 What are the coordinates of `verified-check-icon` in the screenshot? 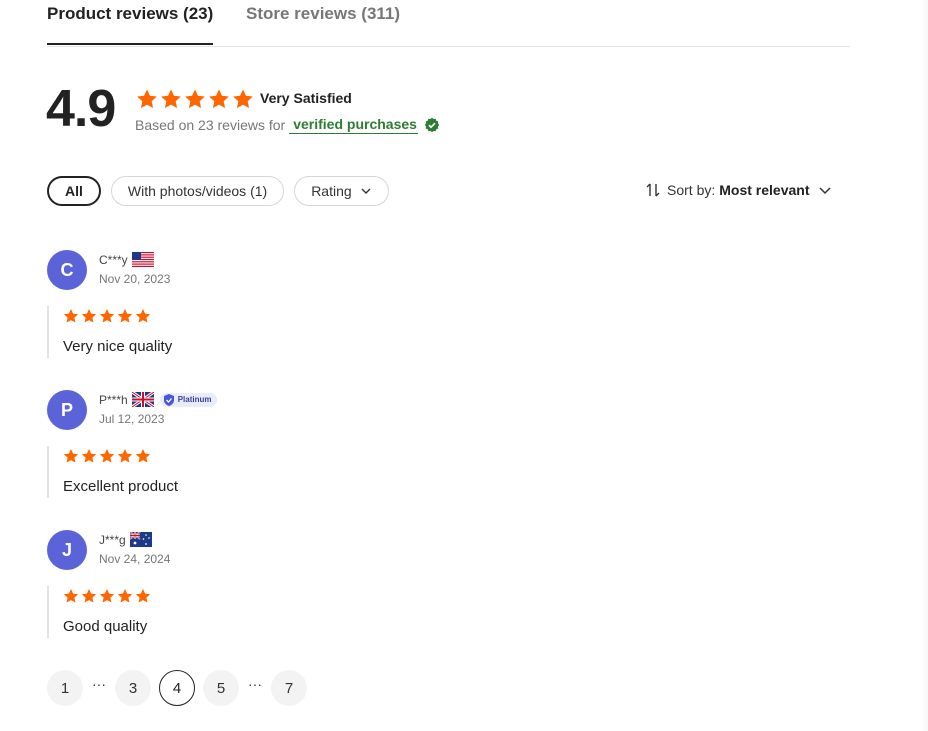 It's located at (432, 125).